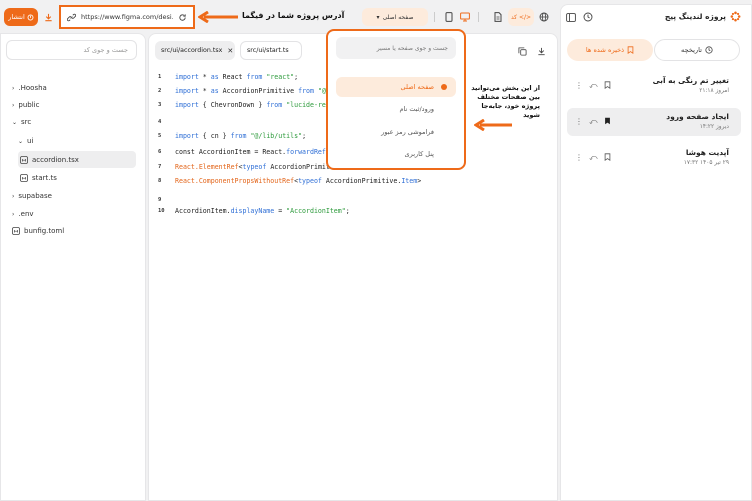 The height and width of the screenshot is (501, 752). What do you see at coordinates (508, 97) in the screenshot?
I see `annotation-line: بین صفحات مختلف` at bounding box center [508, 97].